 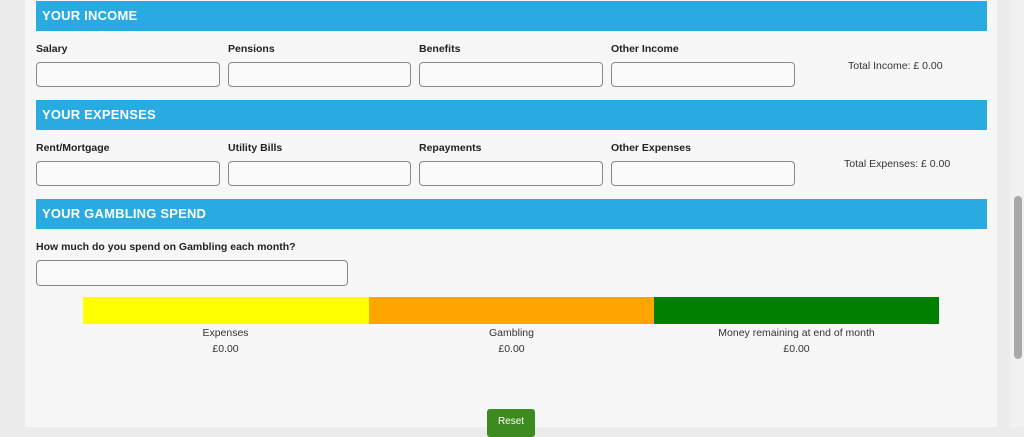 What do you see at coordinates (511, 115) in the screenshot?
I see `expenses-section-header: YOUR EXPENSES` at bounding box center [511, 115].